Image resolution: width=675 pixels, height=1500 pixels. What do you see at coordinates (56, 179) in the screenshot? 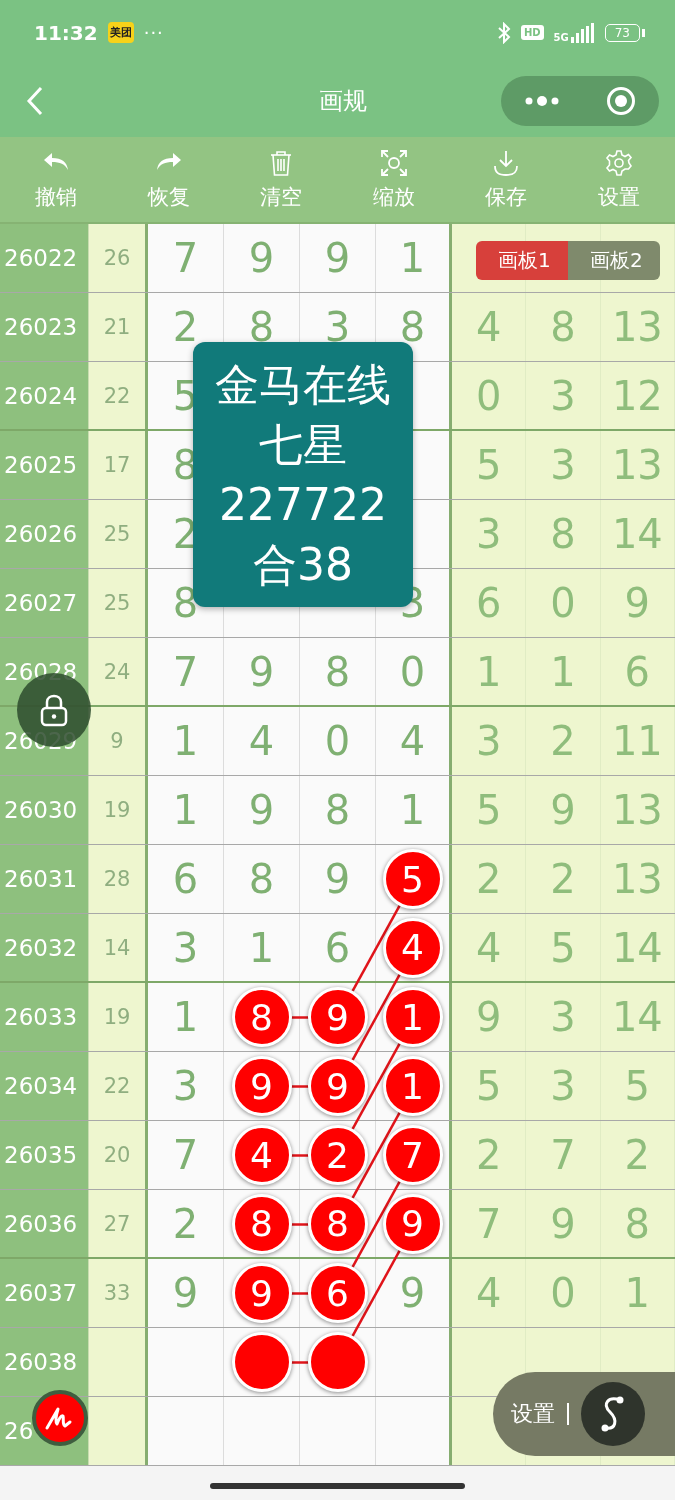
I see `toolbar-button: 撤销` at bounding box center [56, 179].